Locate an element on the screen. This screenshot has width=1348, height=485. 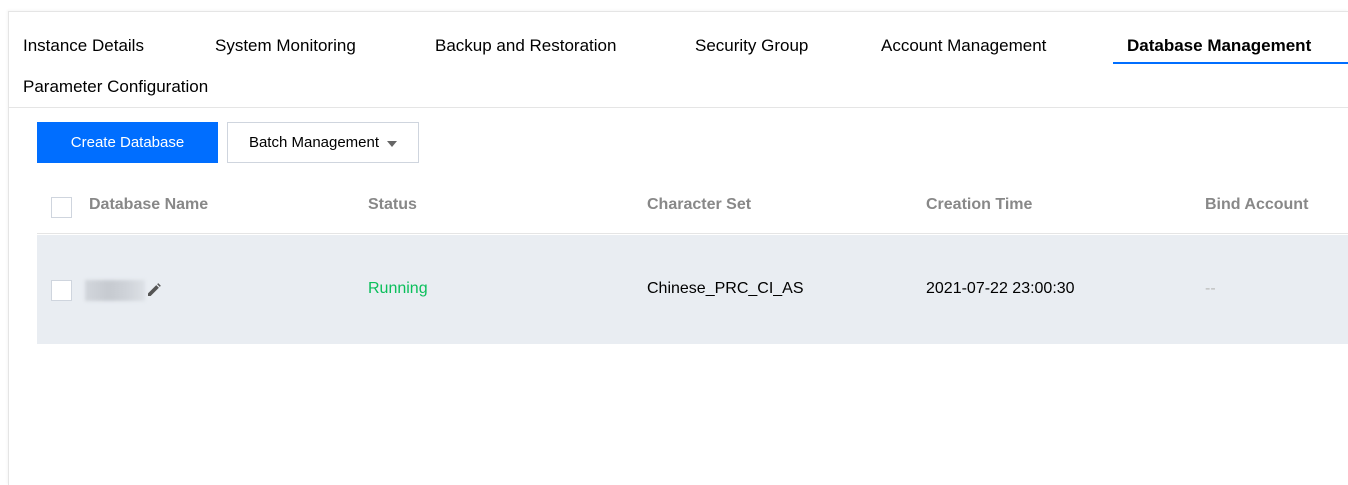
column-creation-time: Creation Time is located at coordinates (979, 204).